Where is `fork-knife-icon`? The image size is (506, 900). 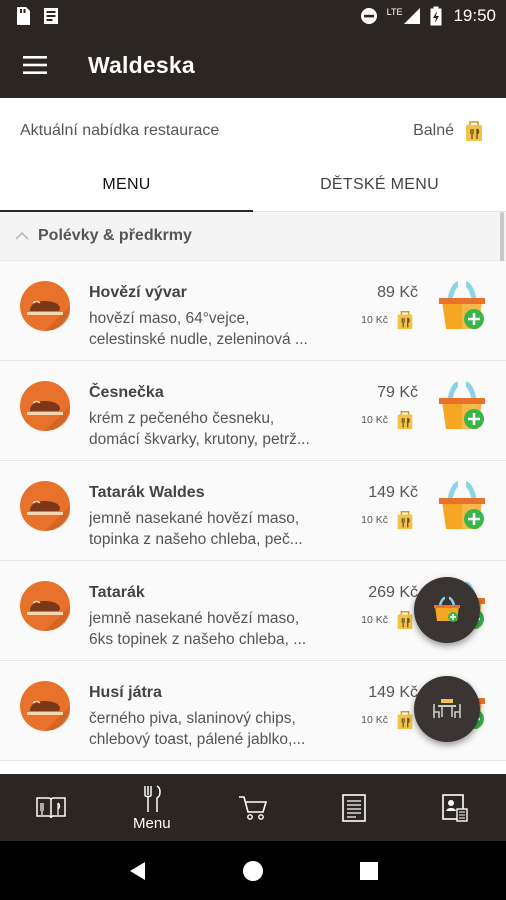
fork-knife-icon is located at coordinates (152, 798).